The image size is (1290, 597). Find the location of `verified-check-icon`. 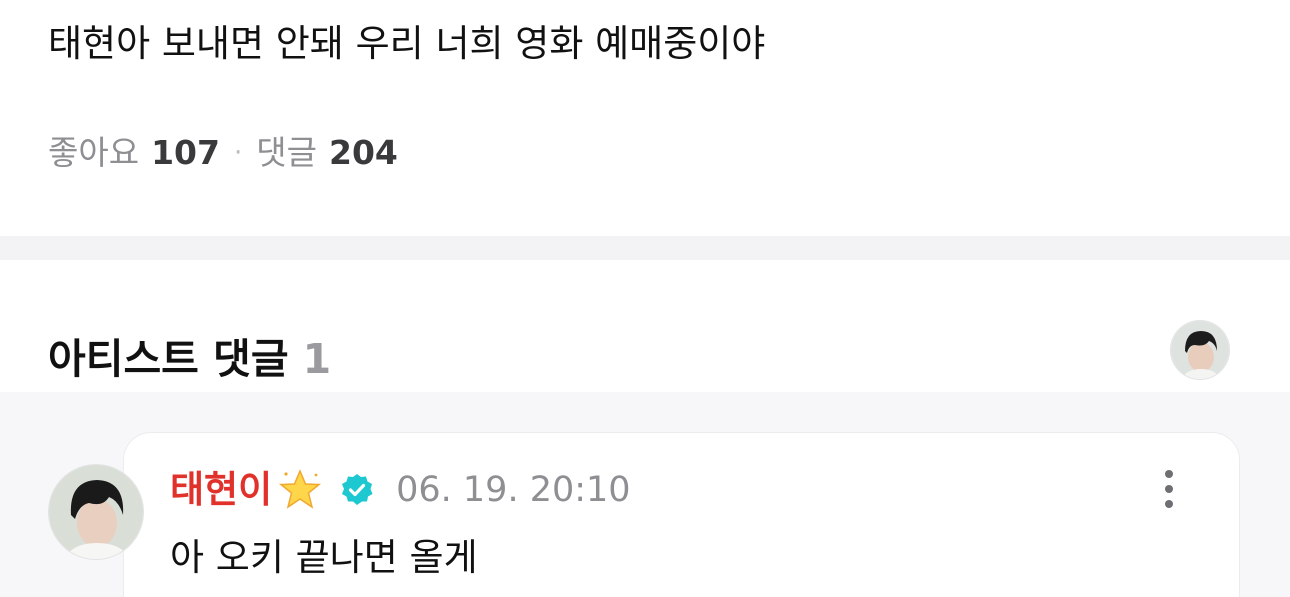

verified-check-icon is located at coordinates (357, 490).